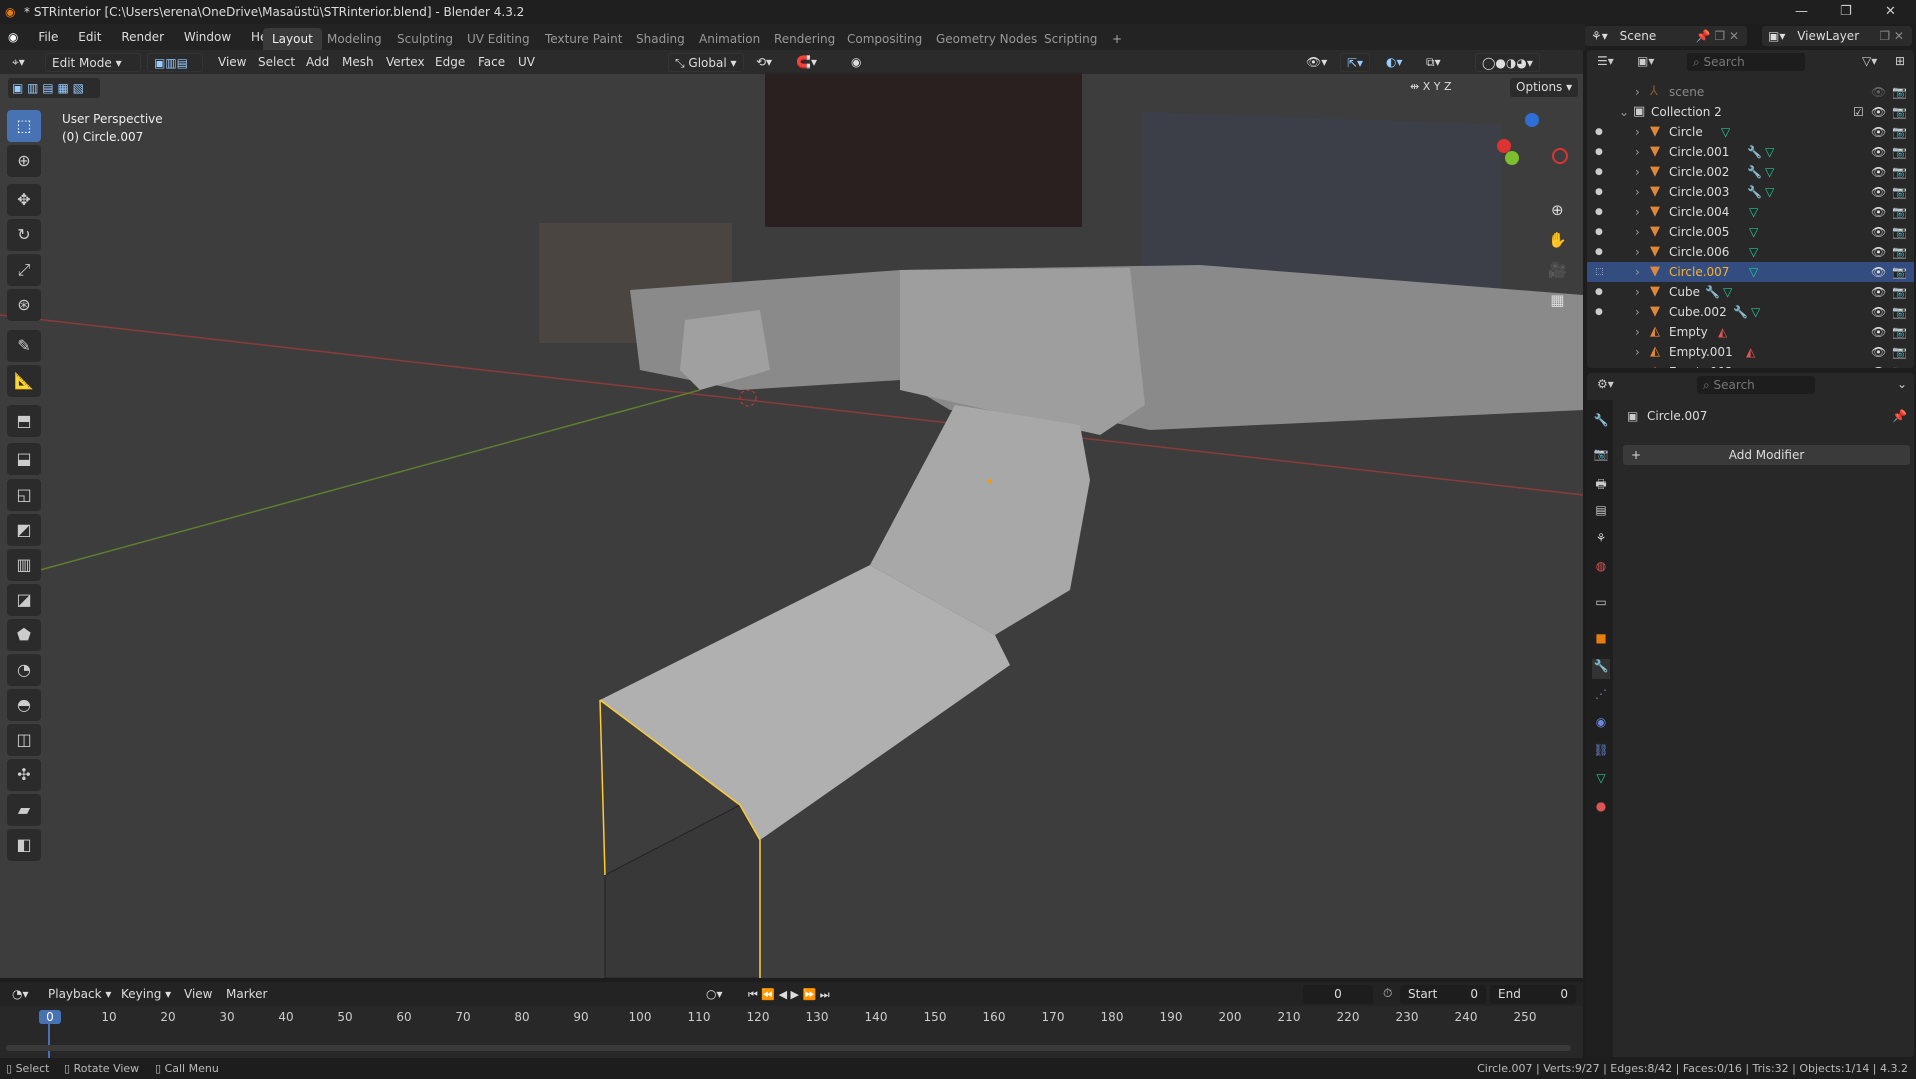  What do you see at coordinates (24, 740) in the screenshot?
I see `edge-slide-tool: ◫` at bounding box center [24, 740].